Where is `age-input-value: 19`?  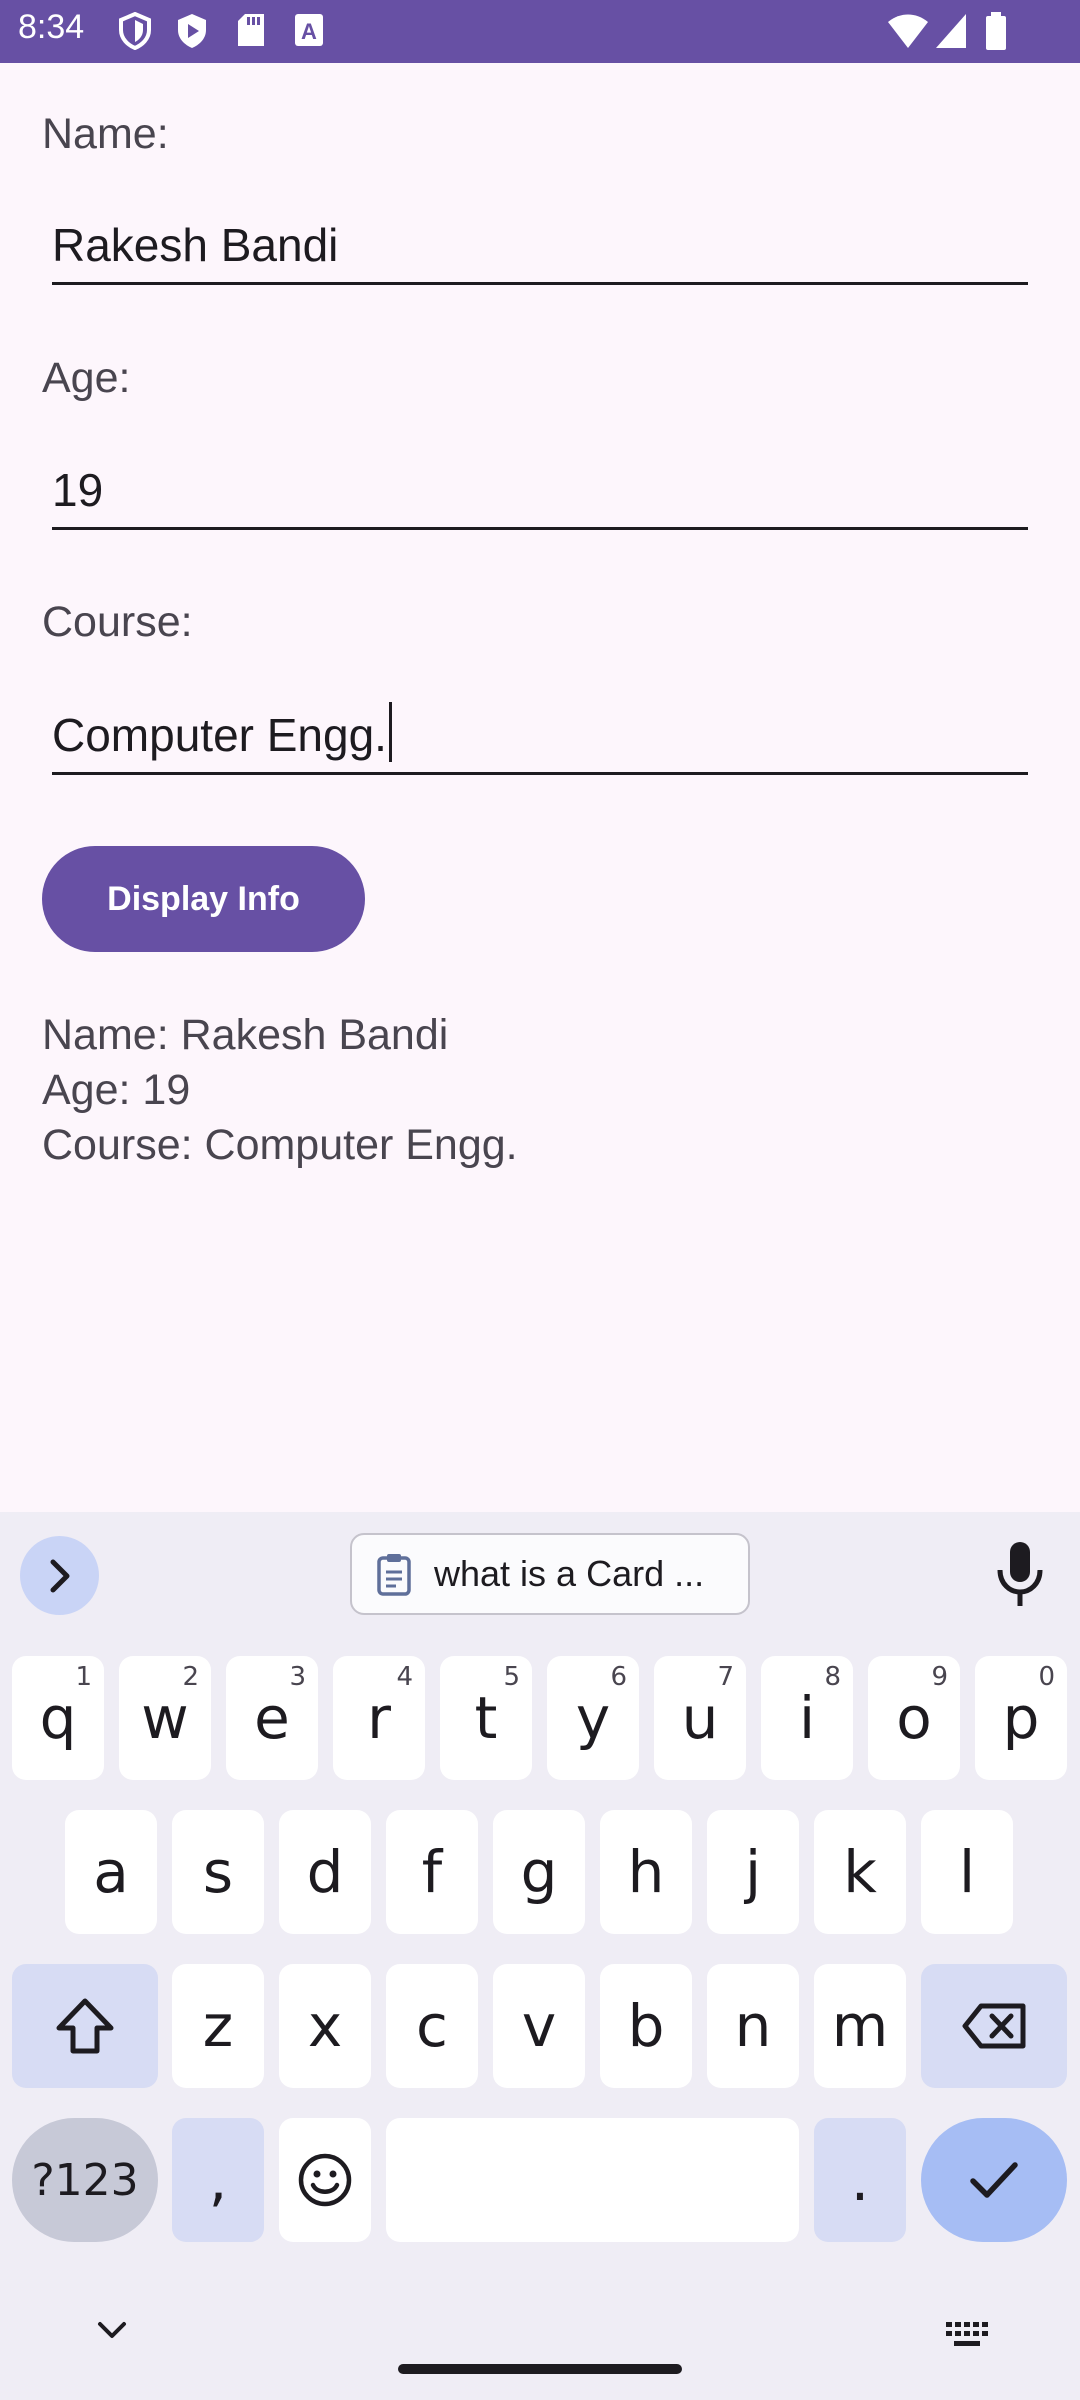 age-input-value: 19 is located at coordinates (78, 490).